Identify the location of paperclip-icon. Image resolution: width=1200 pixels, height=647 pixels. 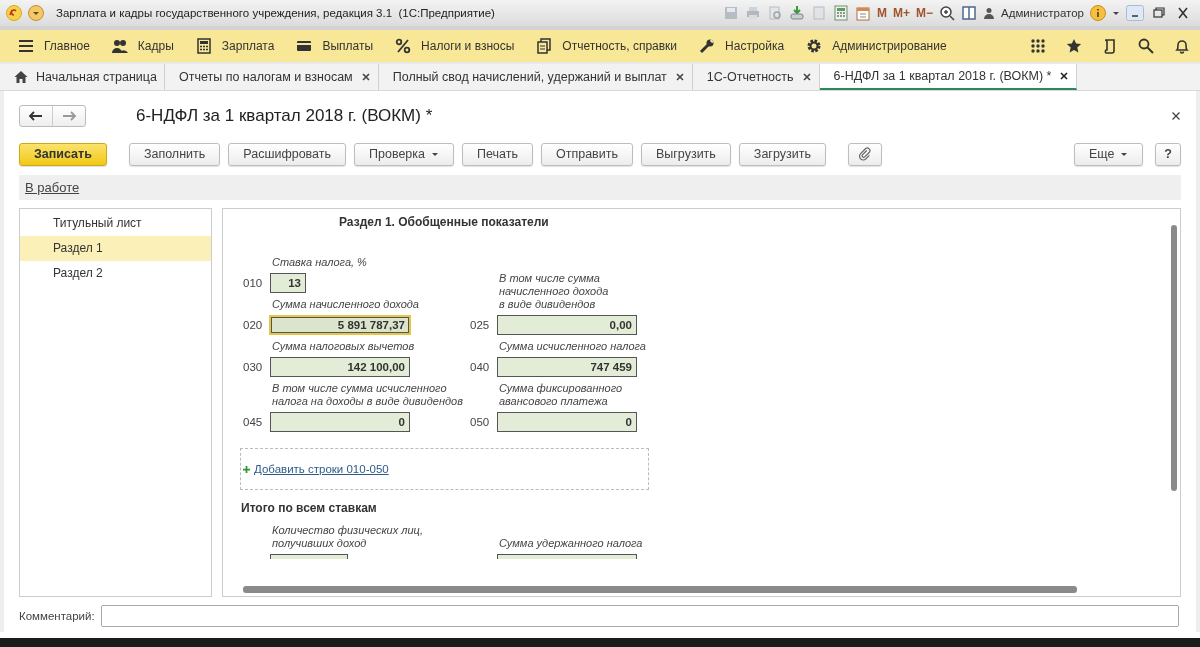
(864, 154).